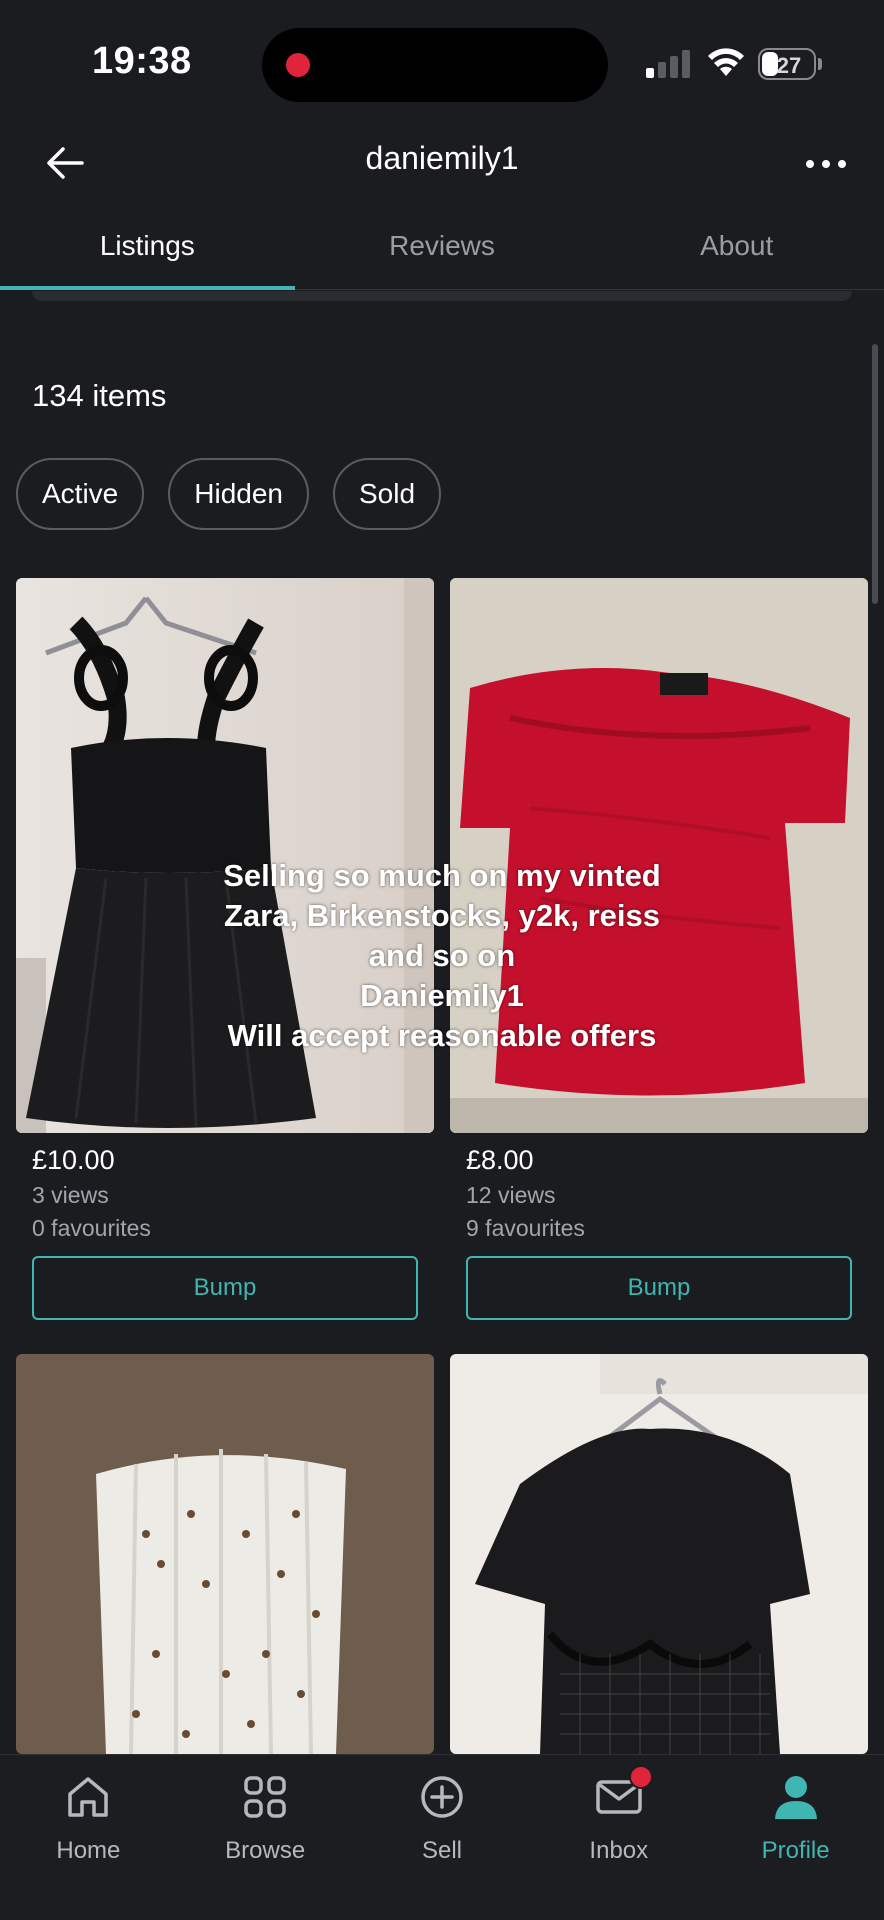  I want to click on nav-inbox-label: Inbox, so click(619, 1850).